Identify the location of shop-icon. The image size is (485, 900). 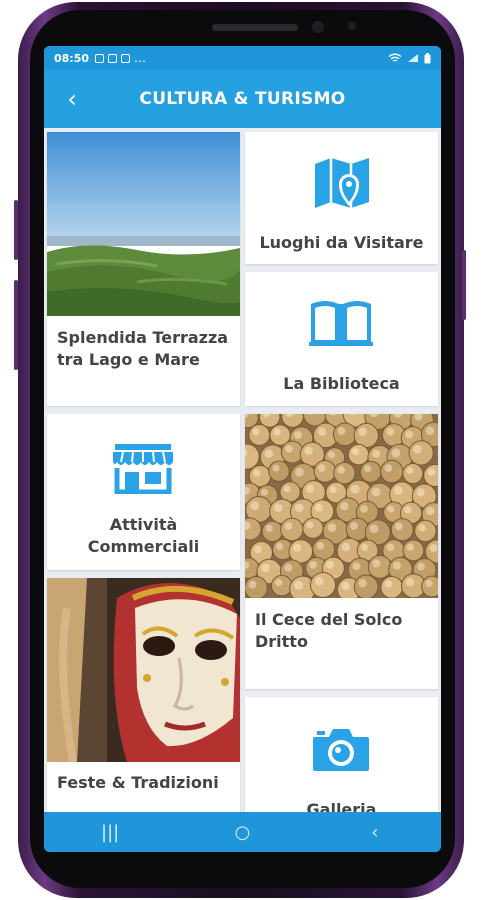
(143, 469).